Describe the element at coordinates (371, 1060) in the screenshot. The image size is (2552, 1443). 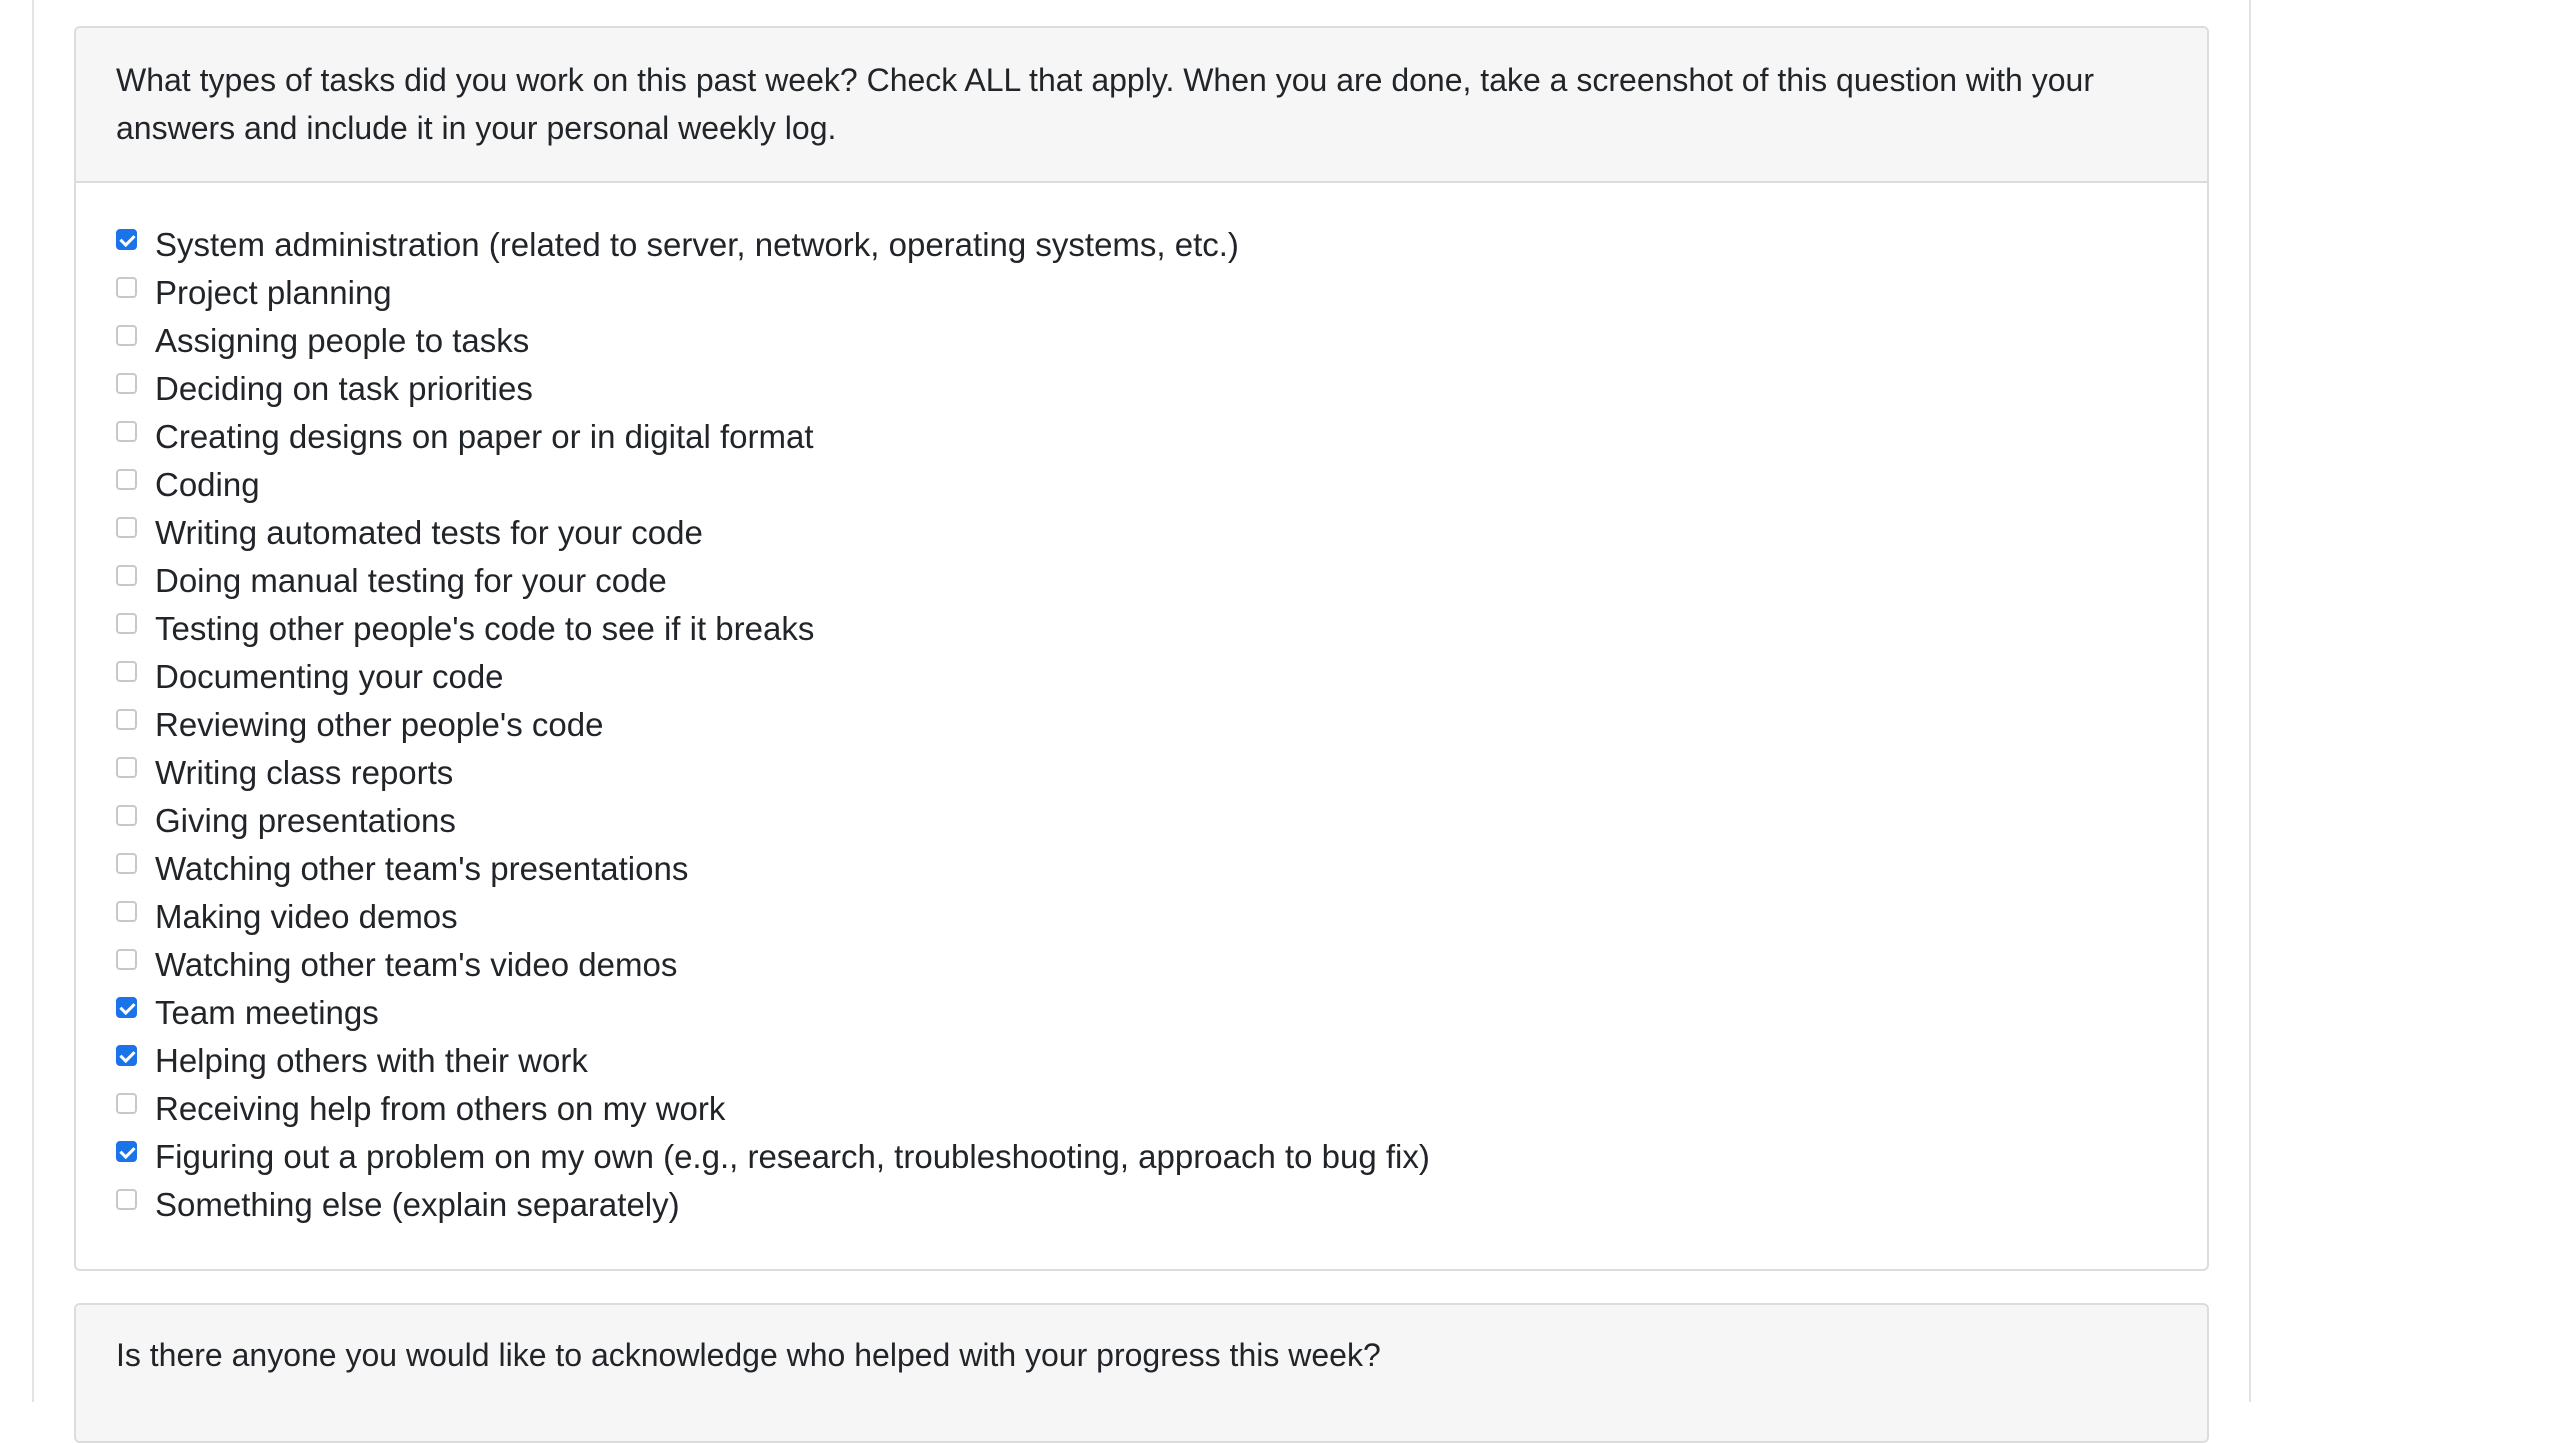
I see `option-label: Helping others with their work` at that location.